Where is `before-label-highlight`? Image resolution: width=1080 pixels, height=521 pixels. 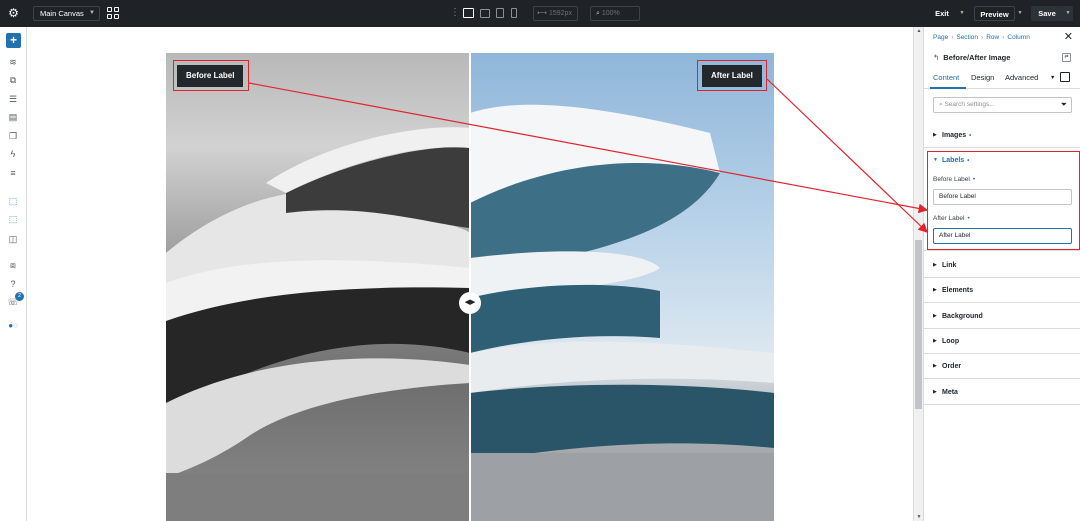 before-label-highlight is located at coordinates (211, 75).